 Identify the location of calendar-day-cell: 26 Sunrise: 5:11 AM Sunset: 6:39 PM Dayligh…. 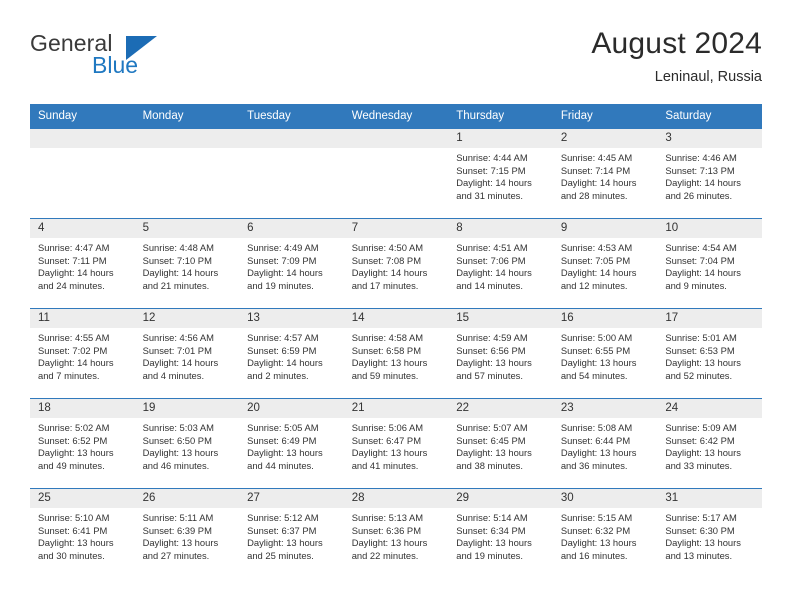
(187, 533).